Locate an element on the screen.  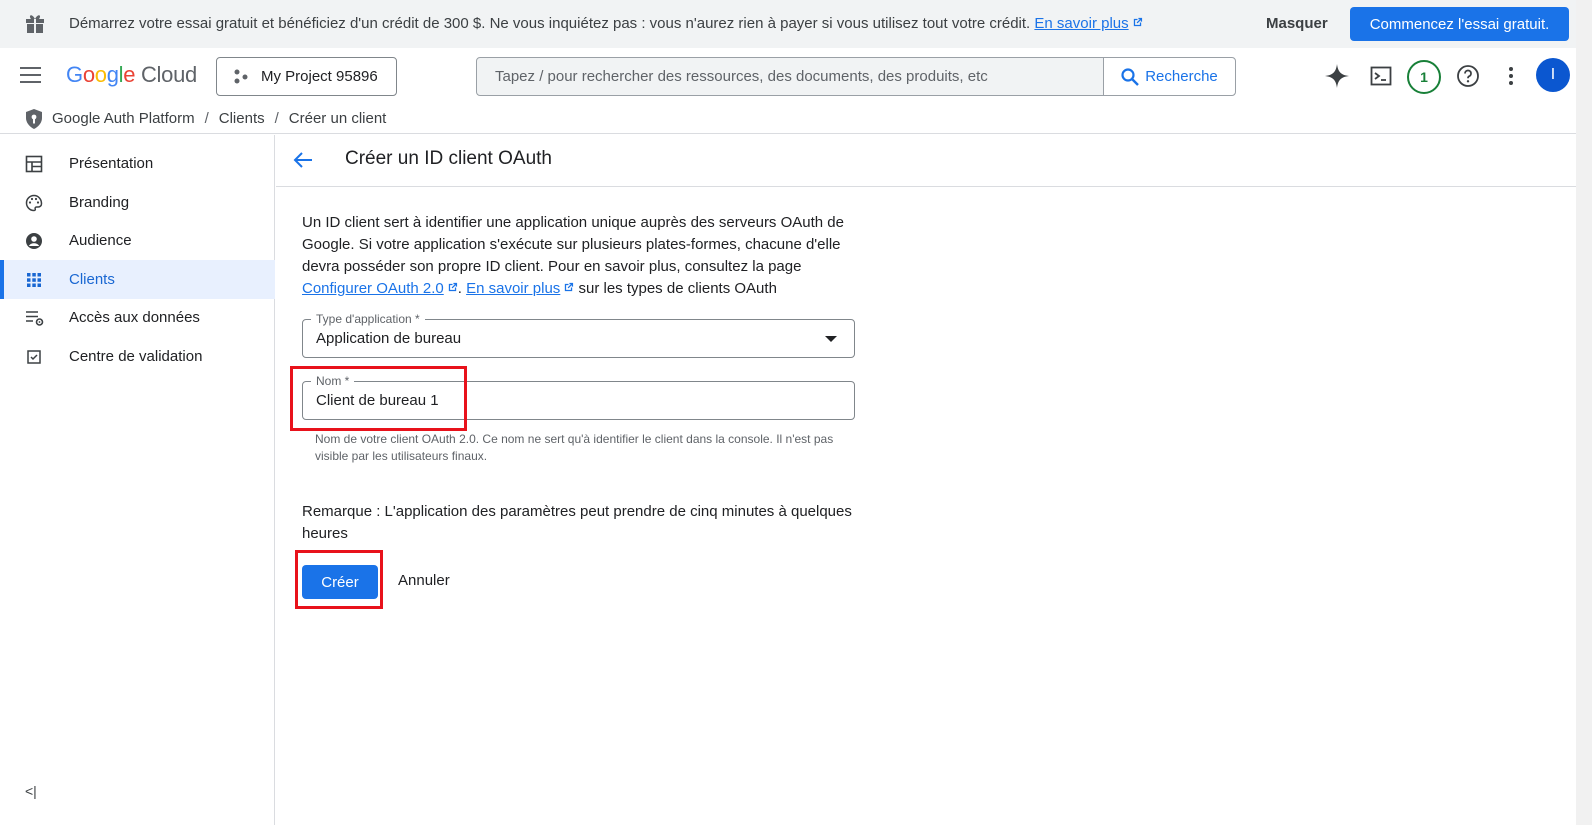
sidebar-item-verification-center: Centre de validation is located at coordinates (137, 356).